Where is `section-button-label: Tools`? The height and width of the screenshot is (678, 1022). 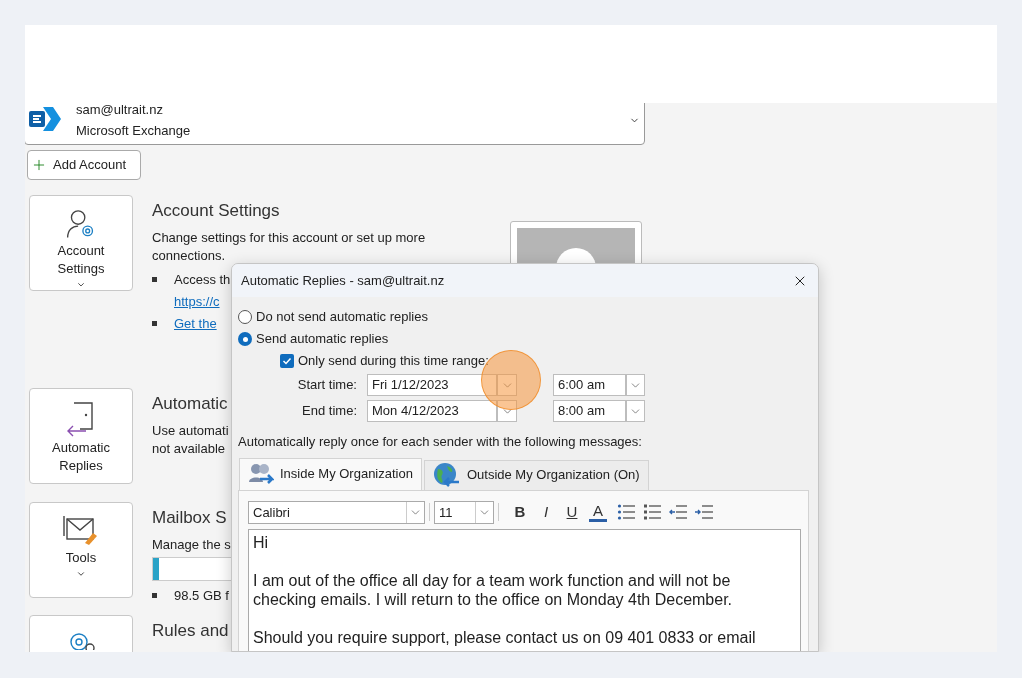 section-button-label: Tools is located at coordinates (81, 558).